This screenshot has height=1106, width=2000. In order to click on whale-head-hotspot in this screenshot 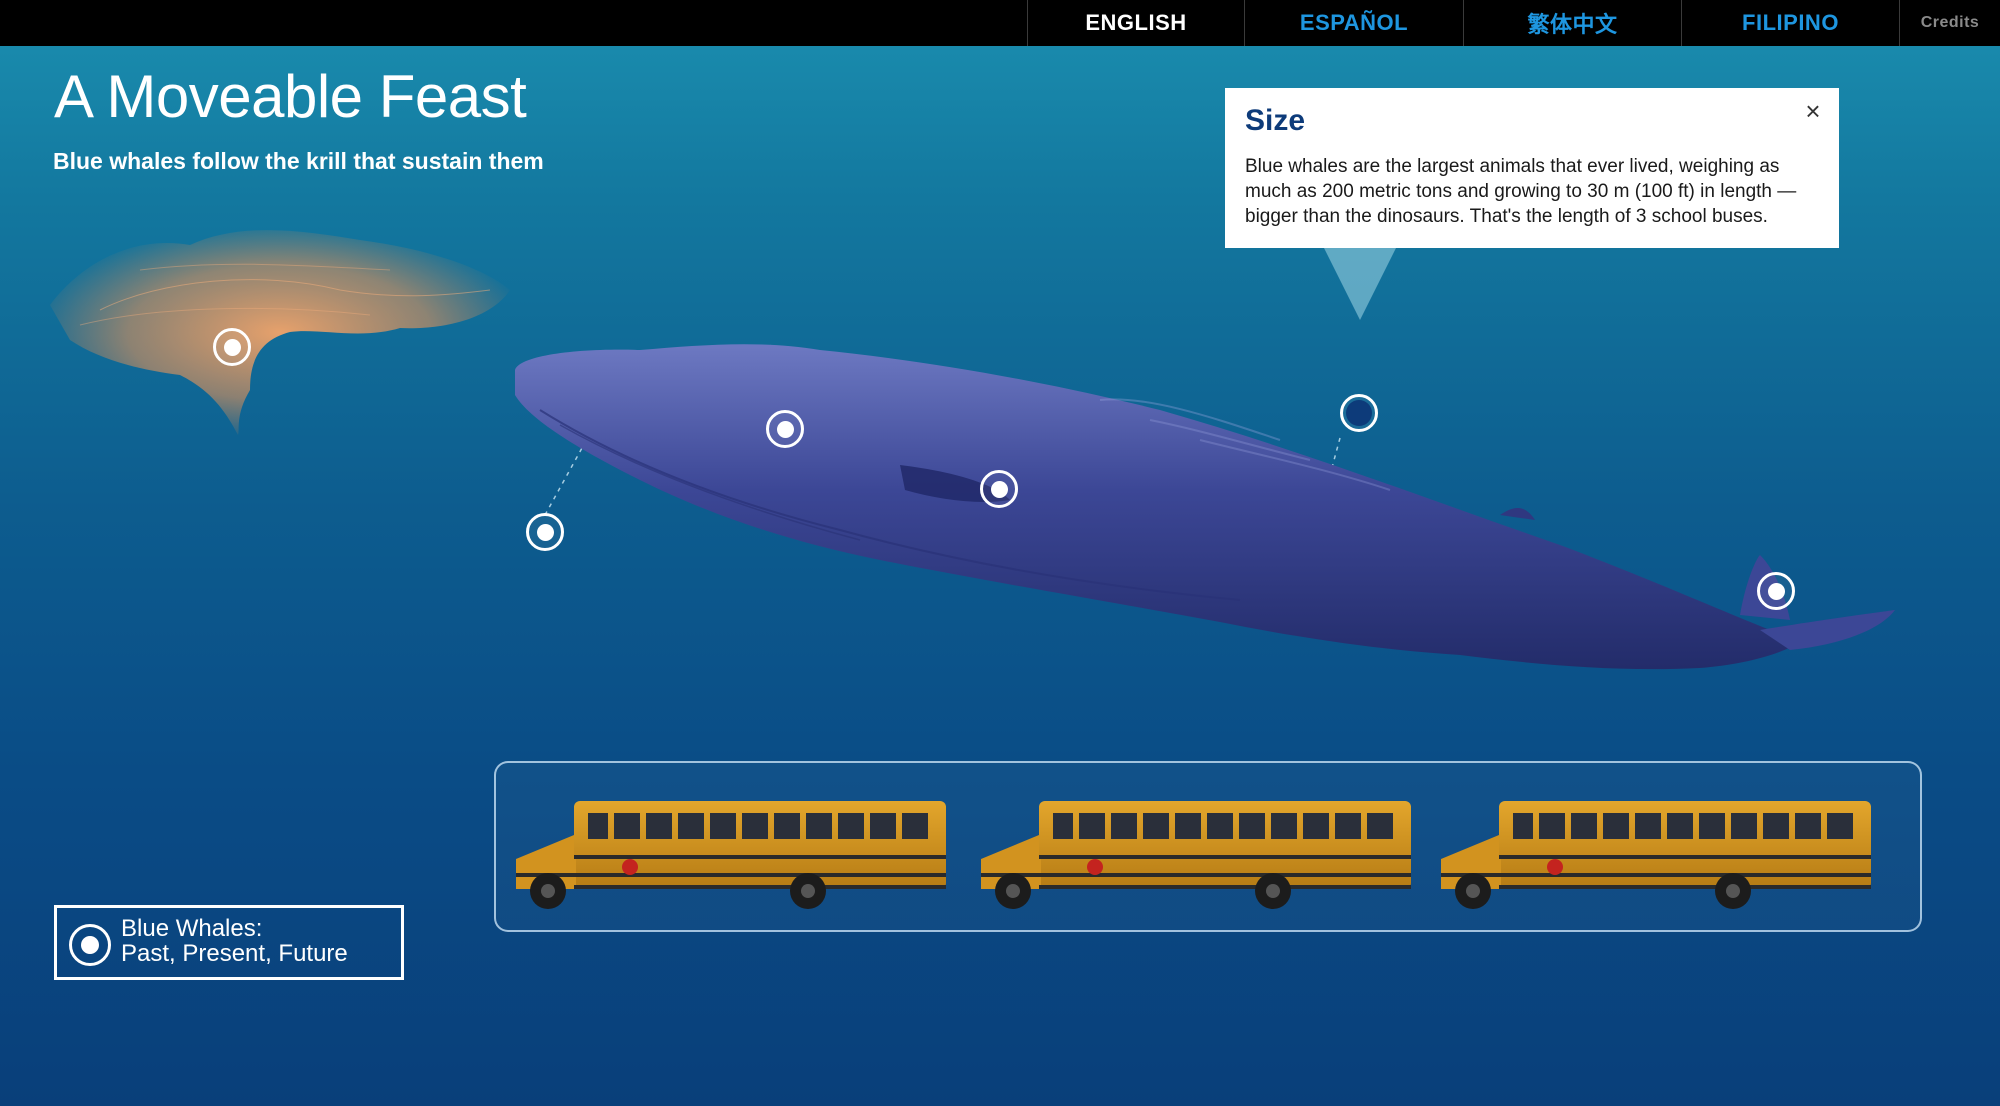, I will do `click(785, 429)`.